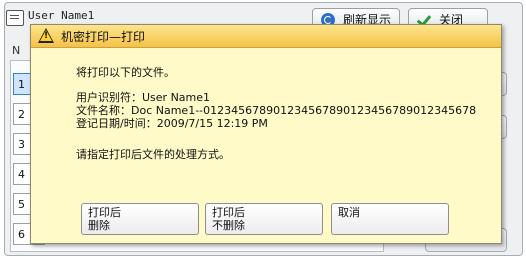 This screenshot has height=256, width=526. I want to click on print-and-delete-button: 打印后 删除, so click(140, 219).